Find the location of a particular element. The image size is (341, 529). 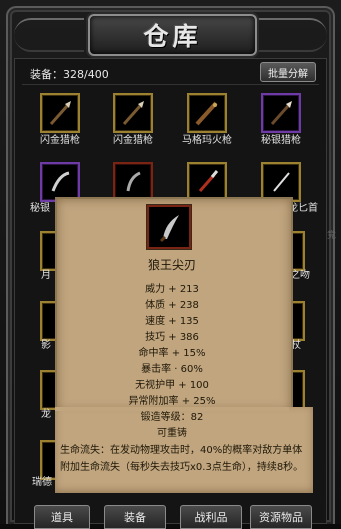

batch-decompose-button: 批量分解 is located at coordinates (288, 72).